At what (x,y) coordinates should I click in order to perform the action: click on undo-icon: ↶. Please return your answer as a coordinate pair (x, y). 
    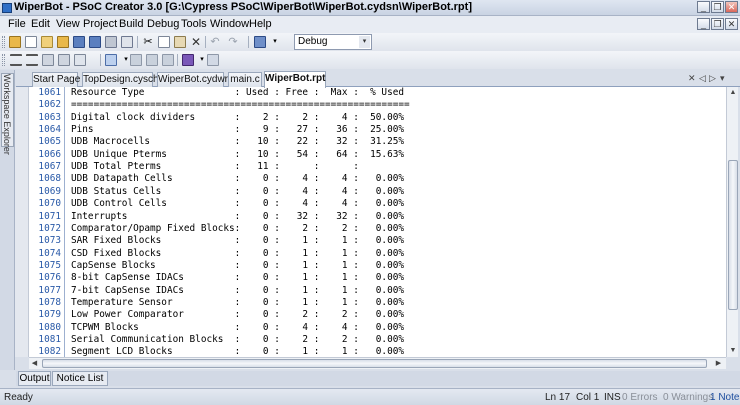
    Looking at the image, I should click on (215, 42).